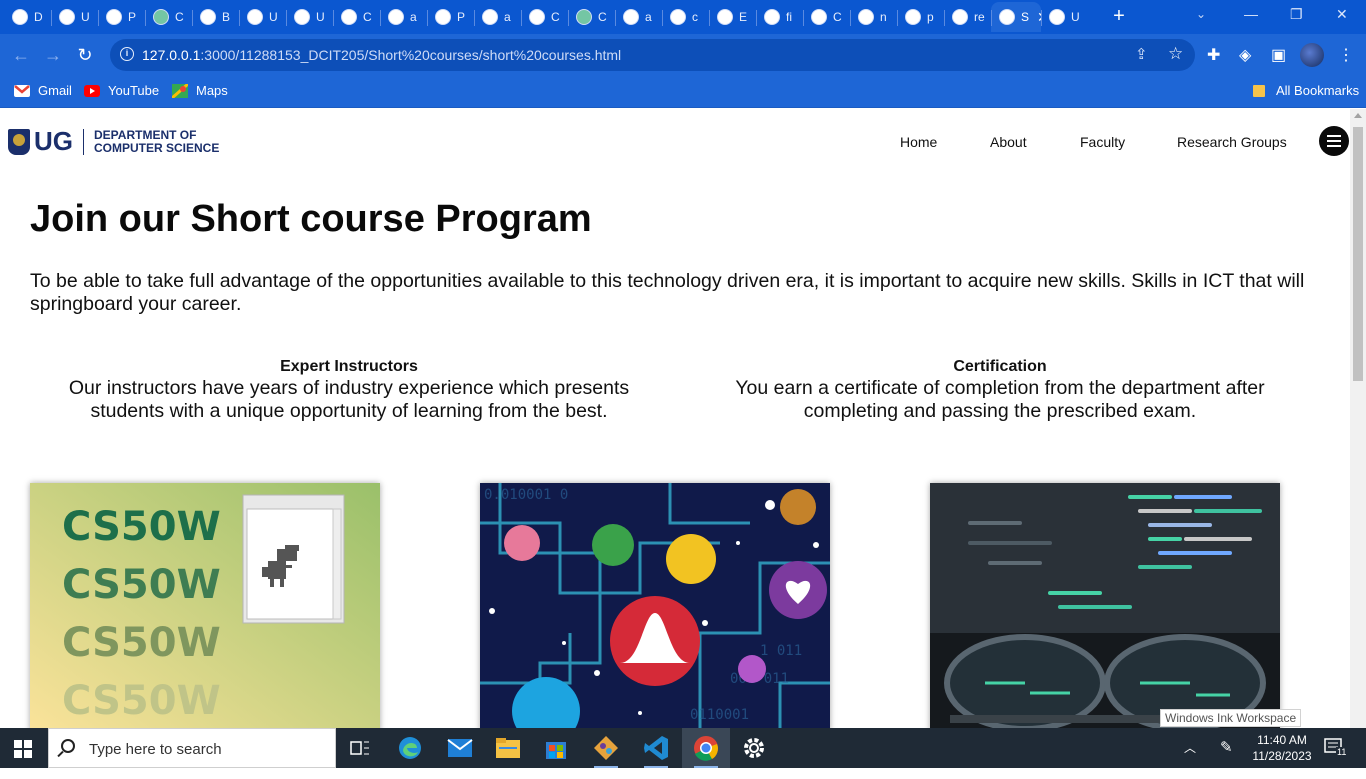 Image resolution: width=1366 pixels, height=779 pixels. What do you see at coordinates (685, 17) in the screenshot?
I see `browser-tab: c` at bounding box center [685, 17].